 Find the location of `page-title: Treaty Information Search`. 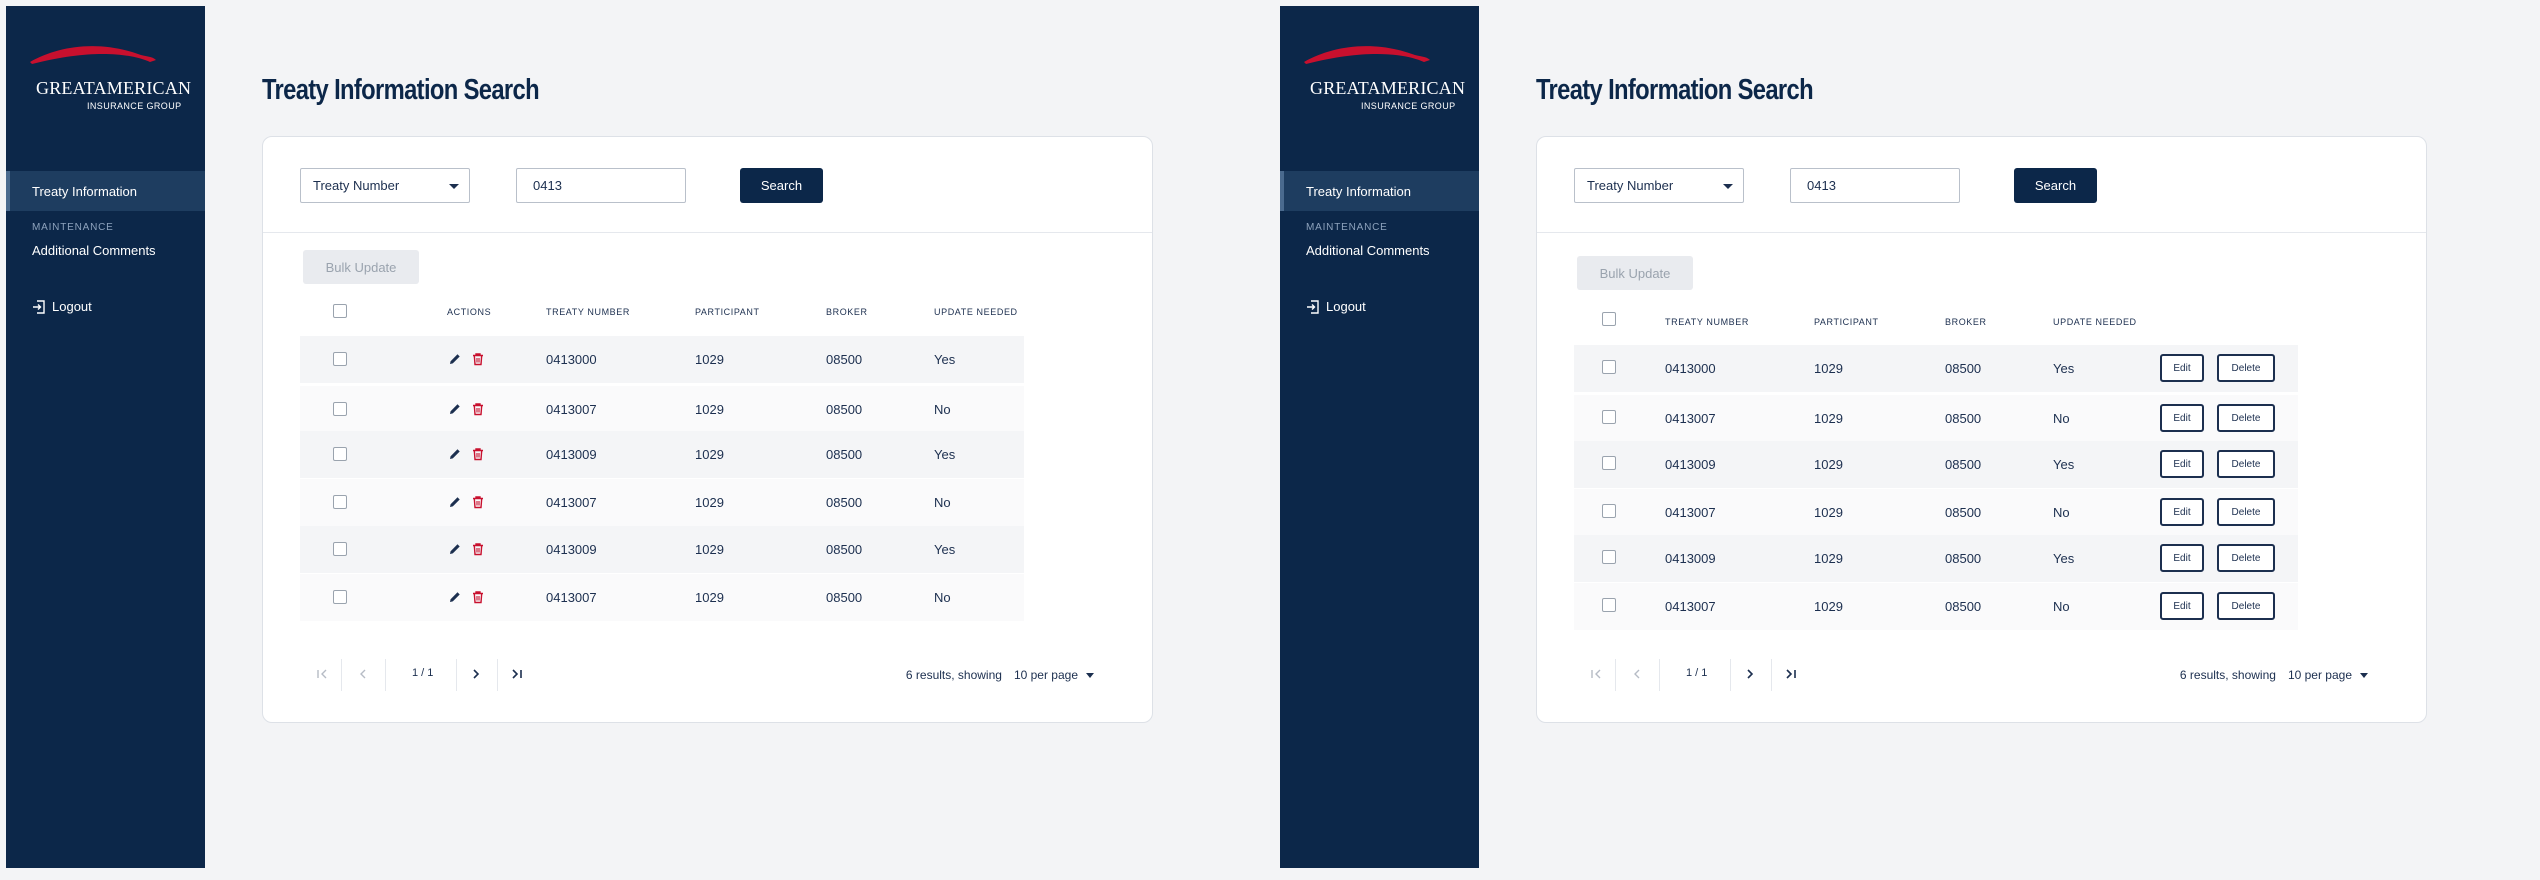

page-title: Treaty Information Search is located at coordinates (1675, 90).